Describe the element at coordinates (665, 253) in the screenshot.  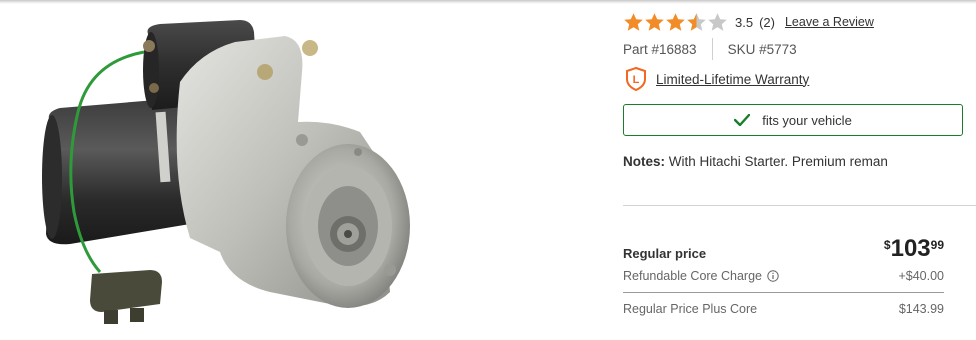
I see `regular-price-label: Regular price` at that location.